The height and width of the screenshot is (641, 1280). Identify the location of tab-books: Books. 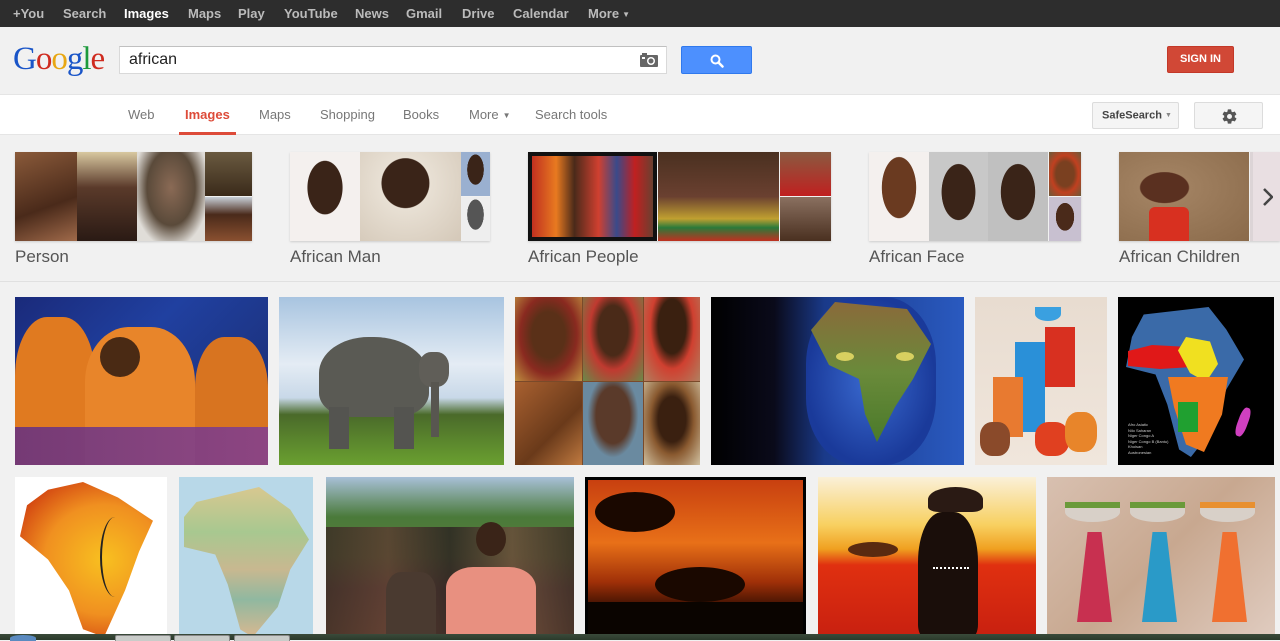
(421, 115).